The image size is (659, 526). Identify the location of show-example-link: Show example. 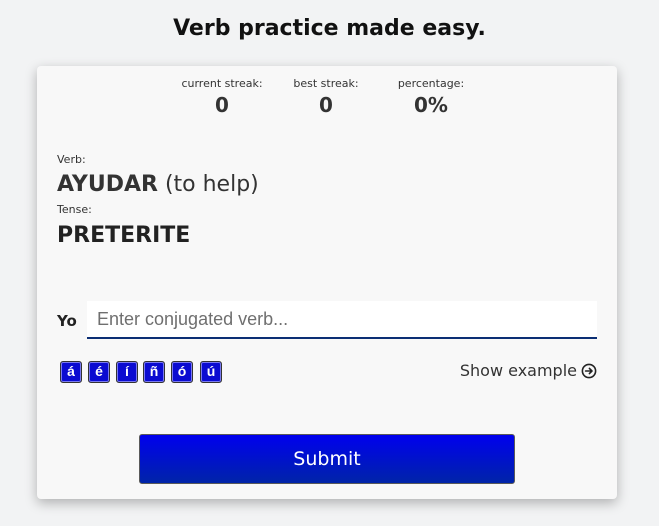
(528, 370).